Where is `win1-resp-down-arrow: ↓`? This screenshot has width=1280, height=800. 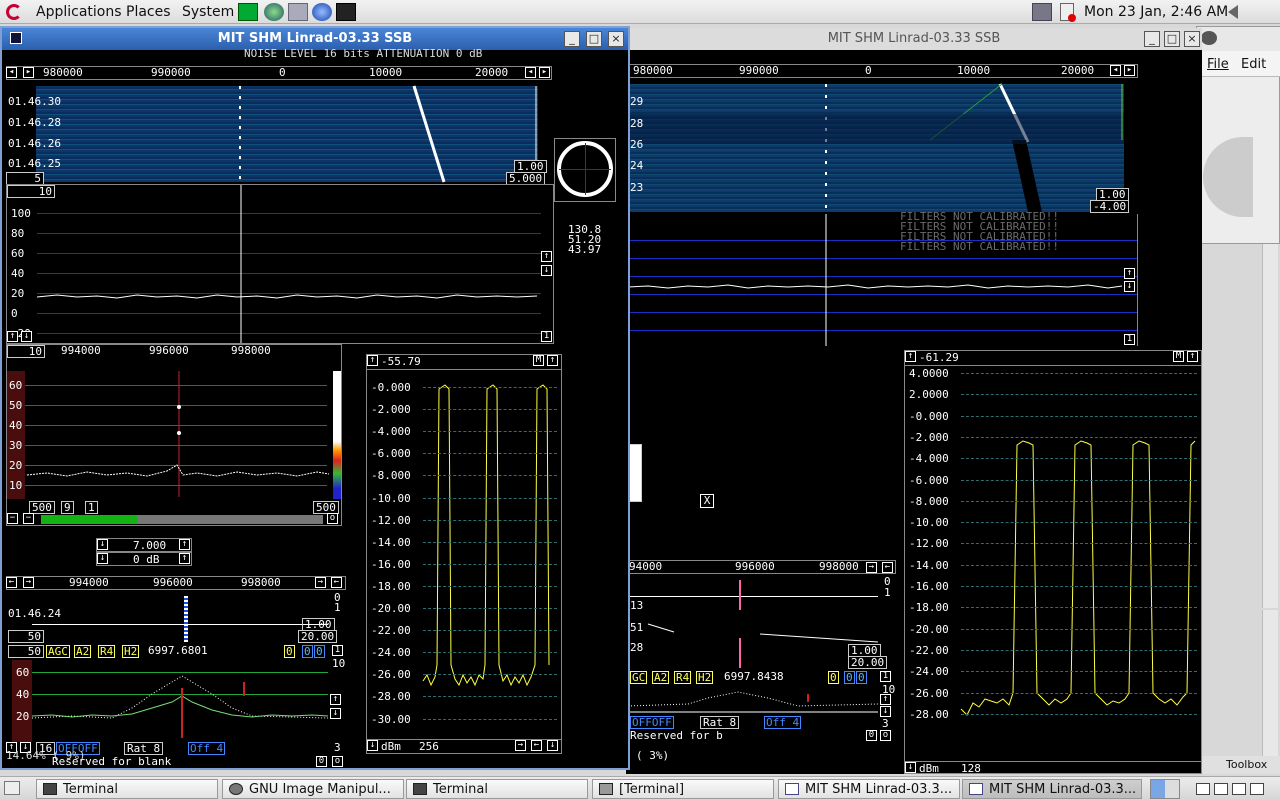 win1-resp-down-arrow: ↓ is located at coordinates (372, 745).